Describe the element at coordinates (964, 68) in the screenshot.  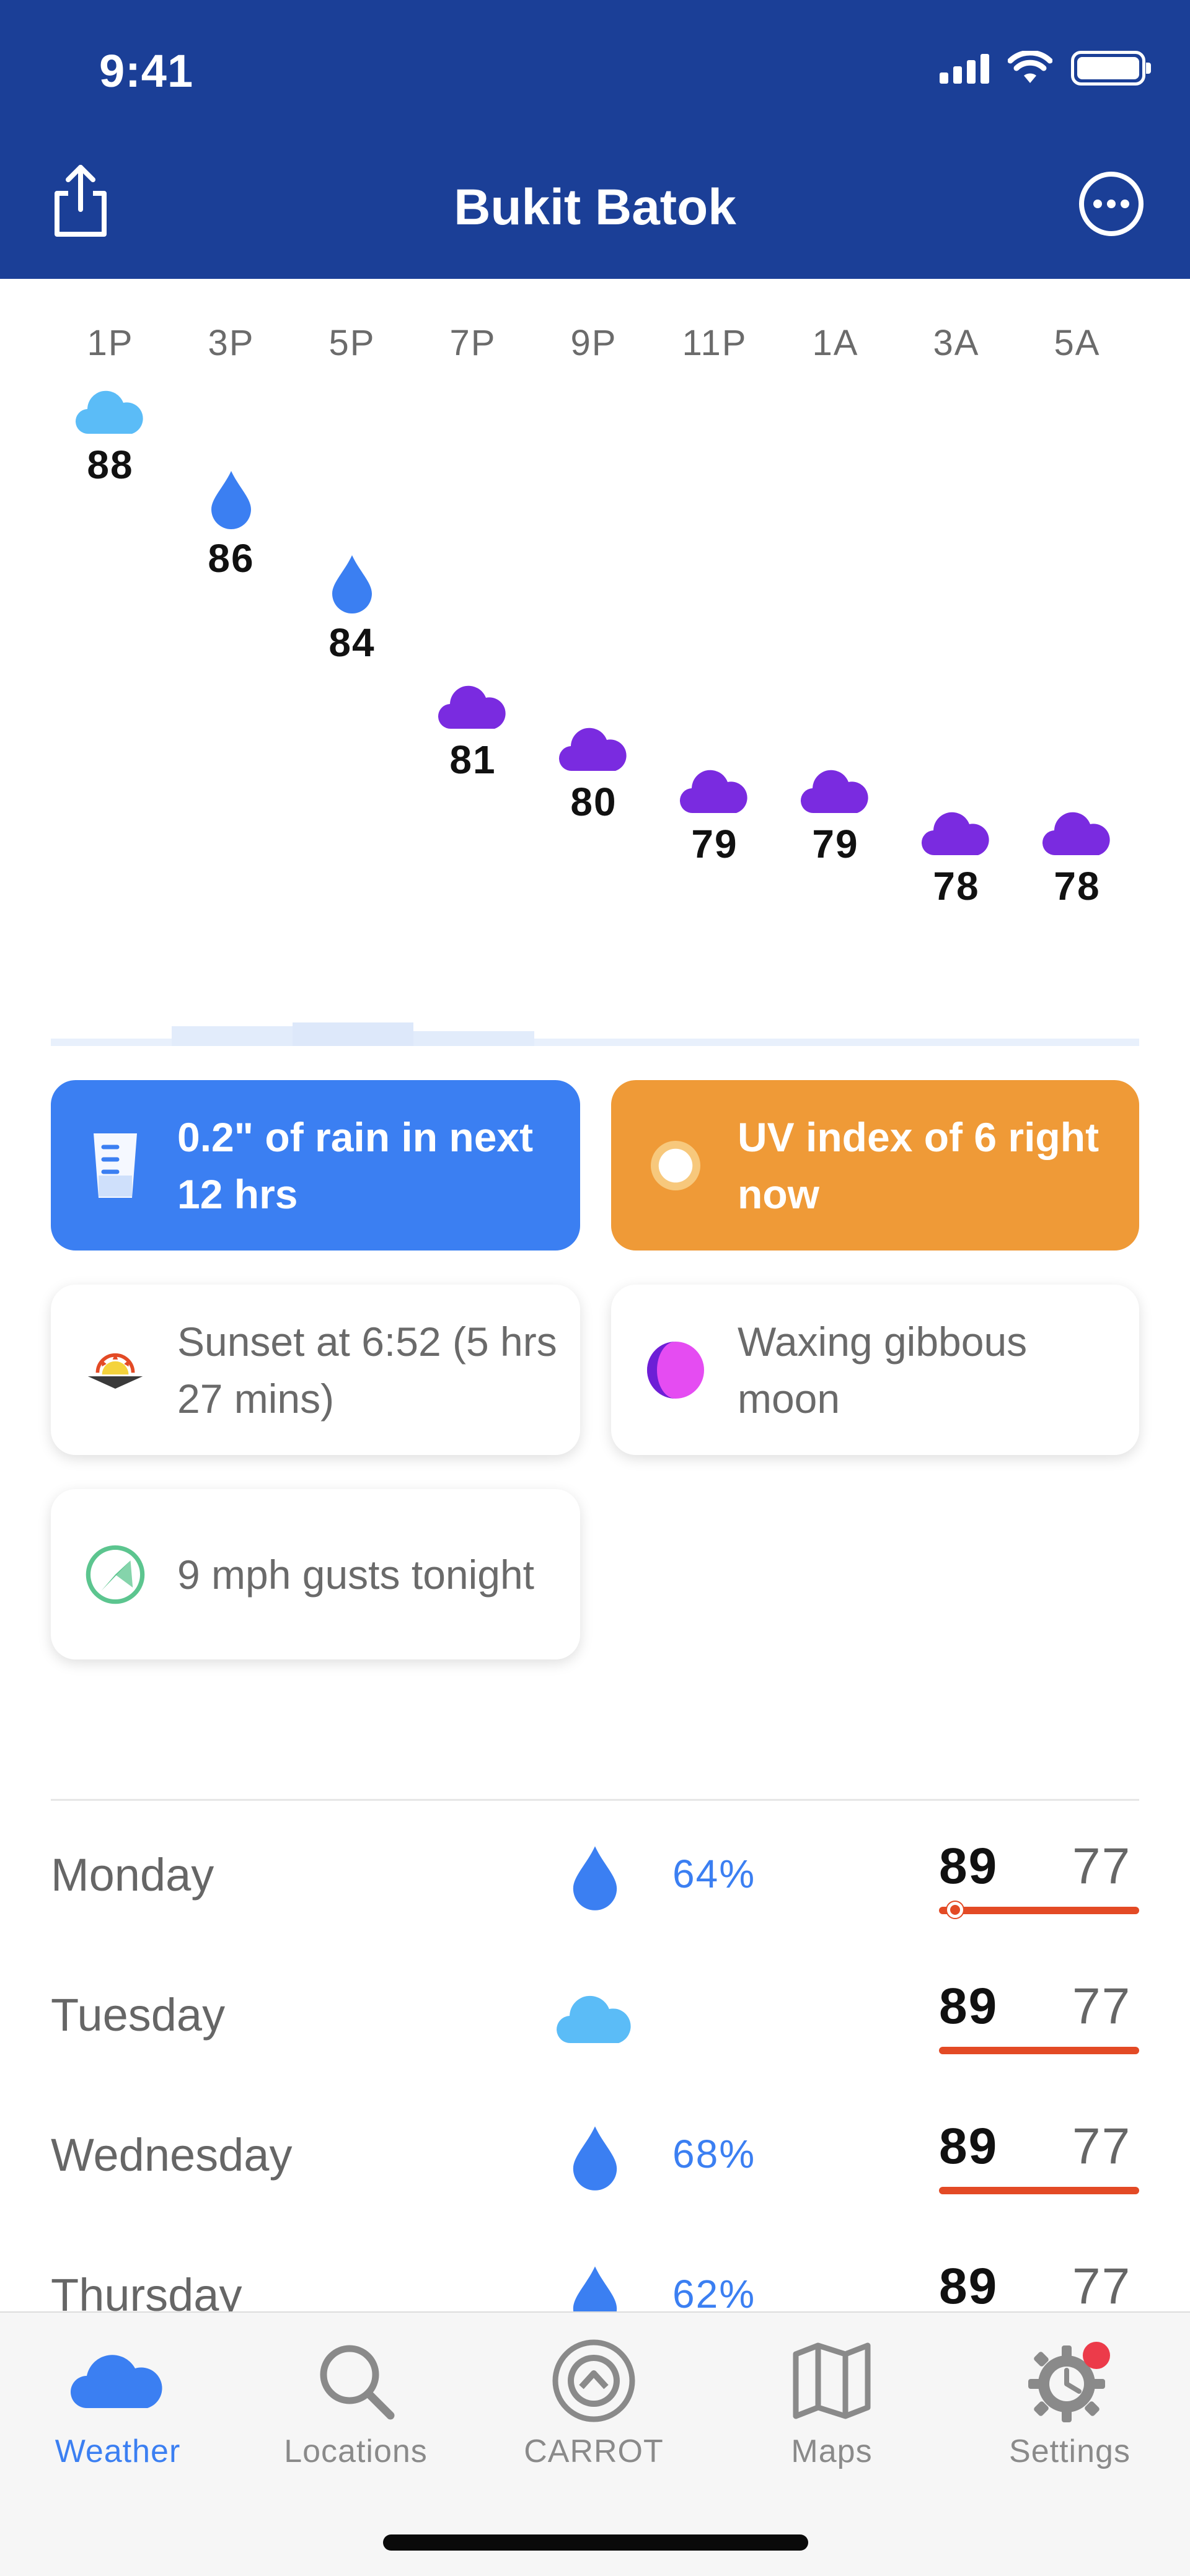
I see `cellular-signal-icon` at that location.